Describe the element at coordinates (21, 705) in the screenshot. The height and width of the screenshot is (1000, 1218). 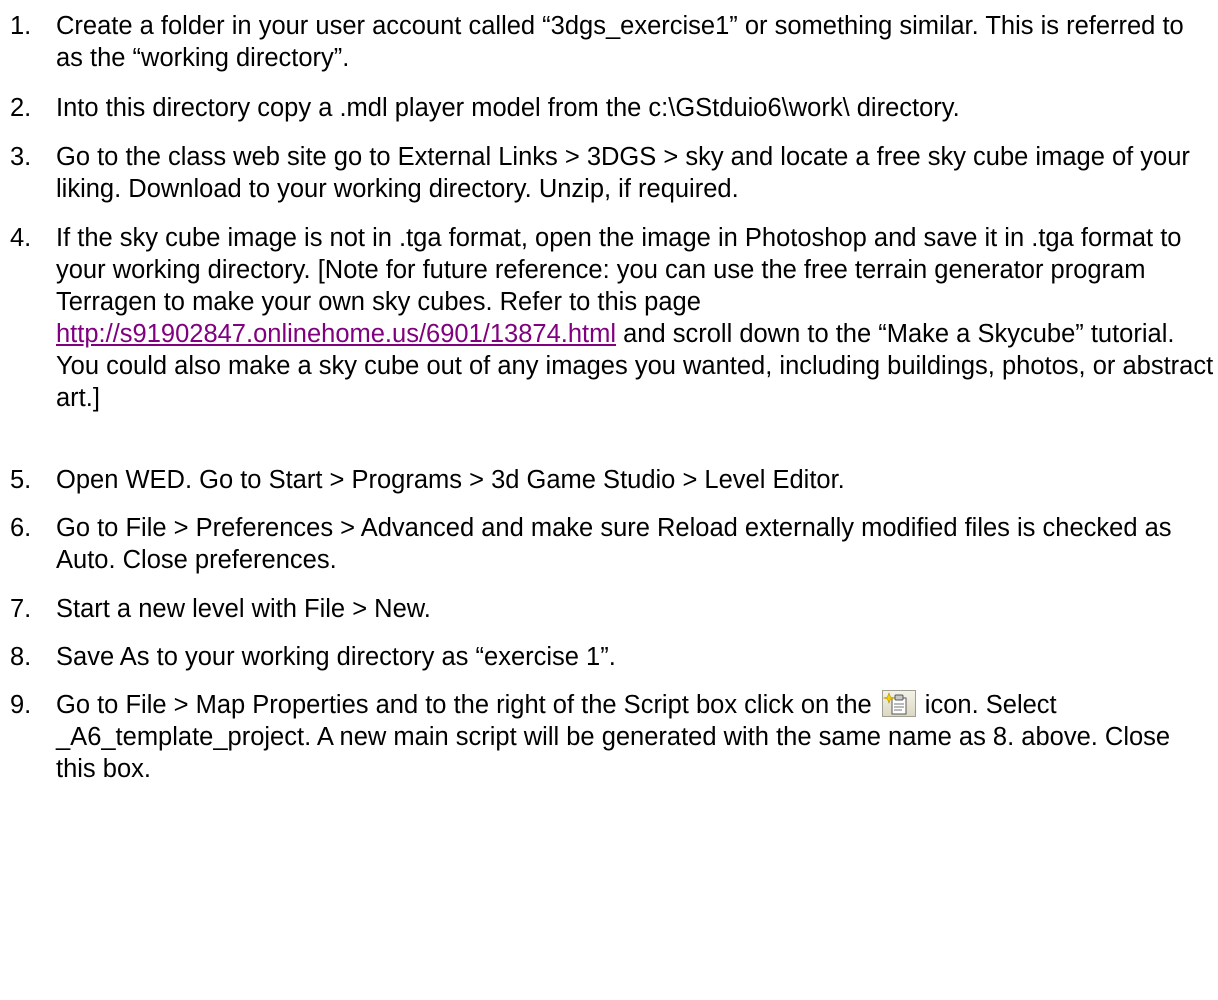
I see `step-number: 9.` at that location.